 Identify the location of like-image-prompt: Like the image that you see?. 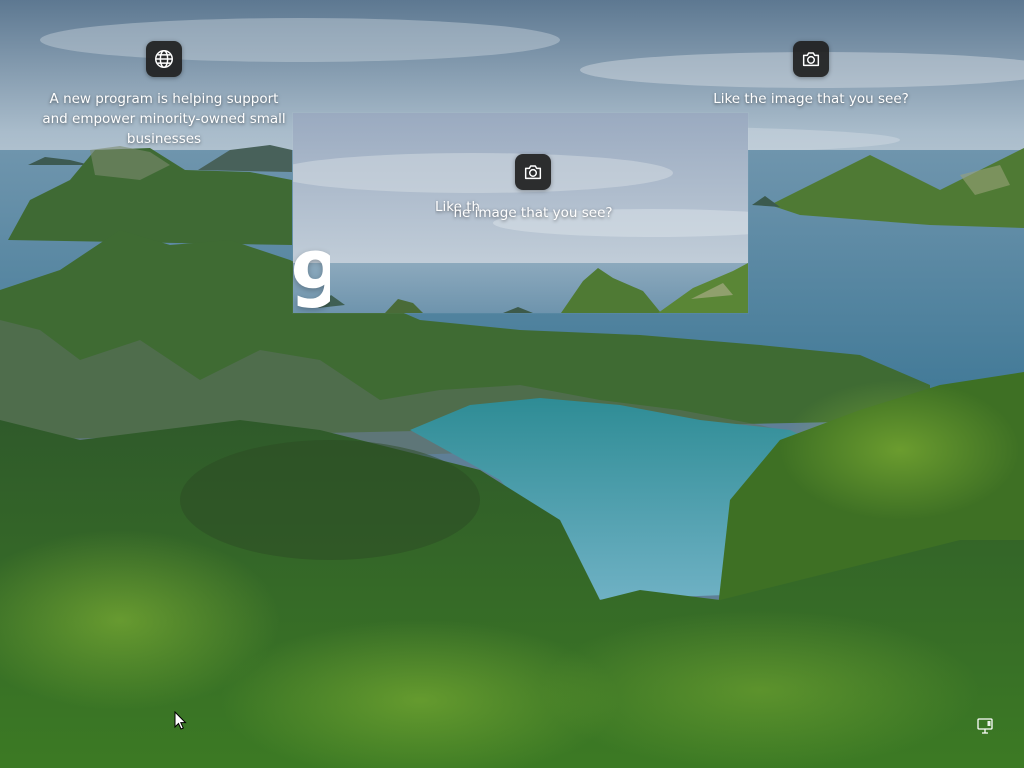
(811, 99).